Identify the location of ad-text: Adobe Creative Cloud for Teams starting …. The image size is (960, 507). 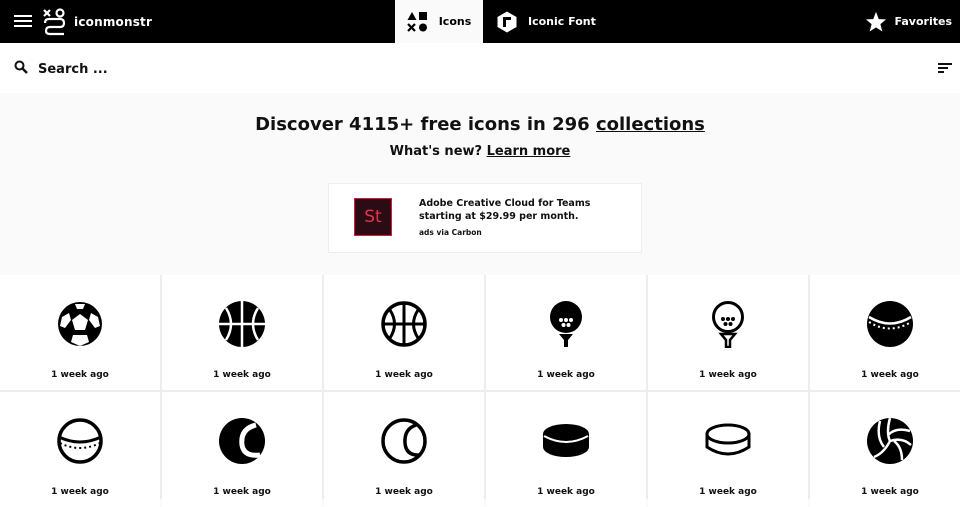
(505, 210).